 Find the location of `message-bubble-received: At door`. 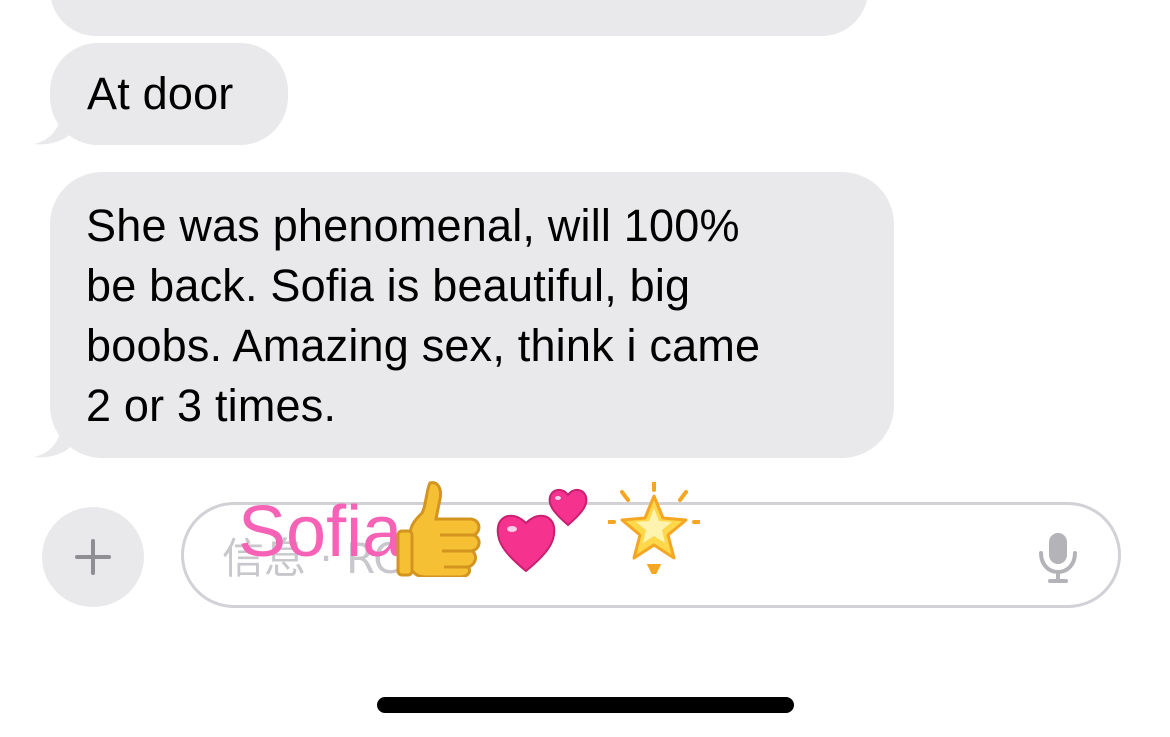

message-bubble-received: At door is located at coordinates (169, 94).